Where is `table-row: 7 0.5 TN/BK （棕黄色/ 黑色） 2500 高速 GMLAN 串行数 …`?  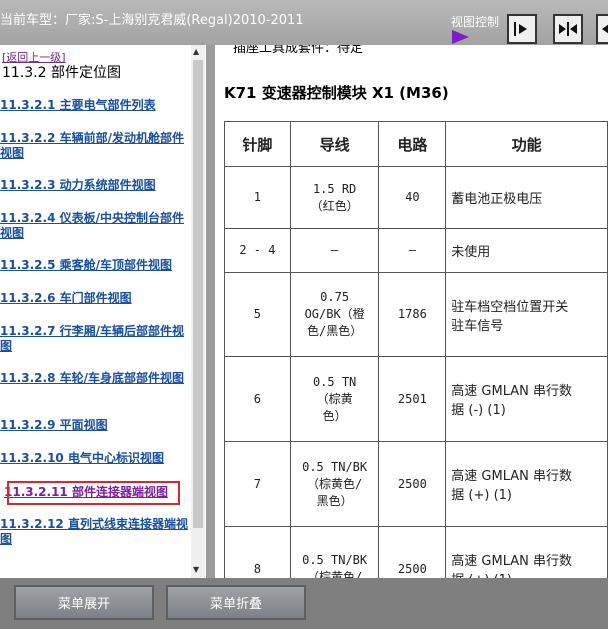
table-row: 7 0.5 TN/BK （棕黄色/ 黑色） 2500 高速 GMLAN 串行数 … is located at coordinates (416, 484).